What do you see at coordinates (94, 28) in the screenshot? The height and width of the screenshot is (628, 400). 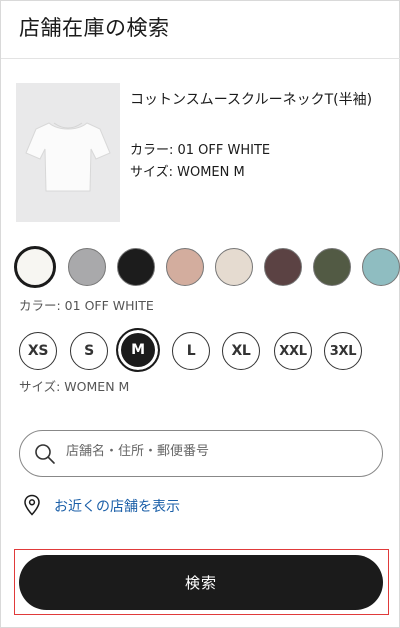 I see `page-title: 店舗在庫の検索` at bounding box center [94, 28].